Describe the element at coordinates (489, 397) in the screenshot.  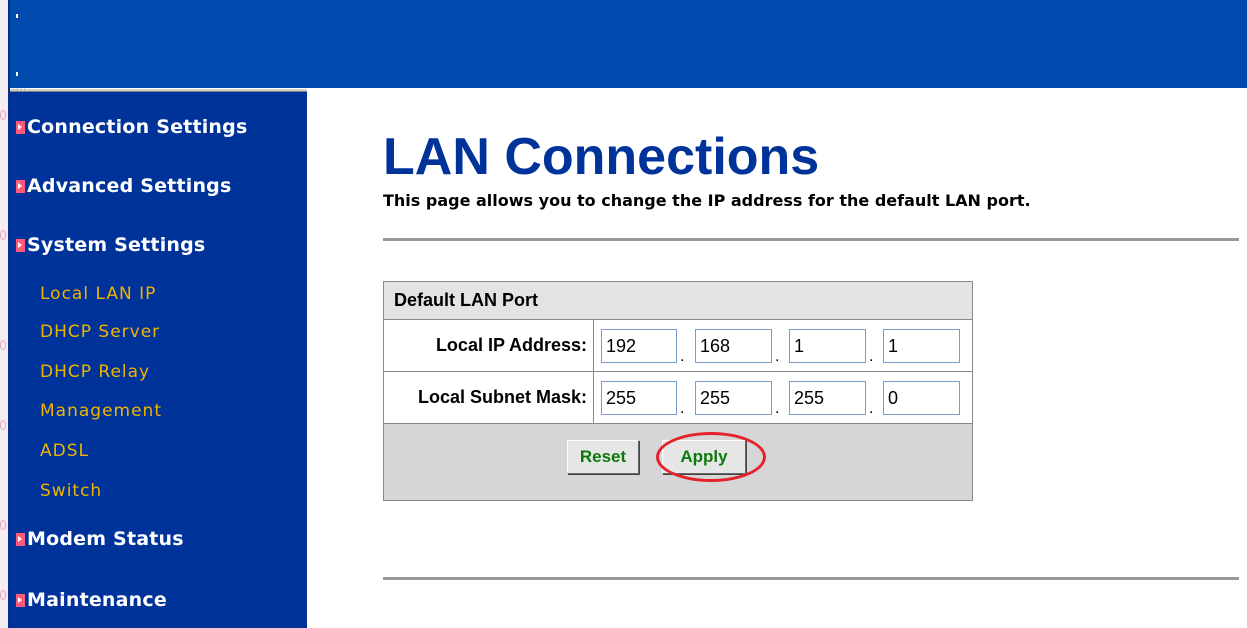
I see `subnet-mask-label: Local Subnet Mask:` at that location.